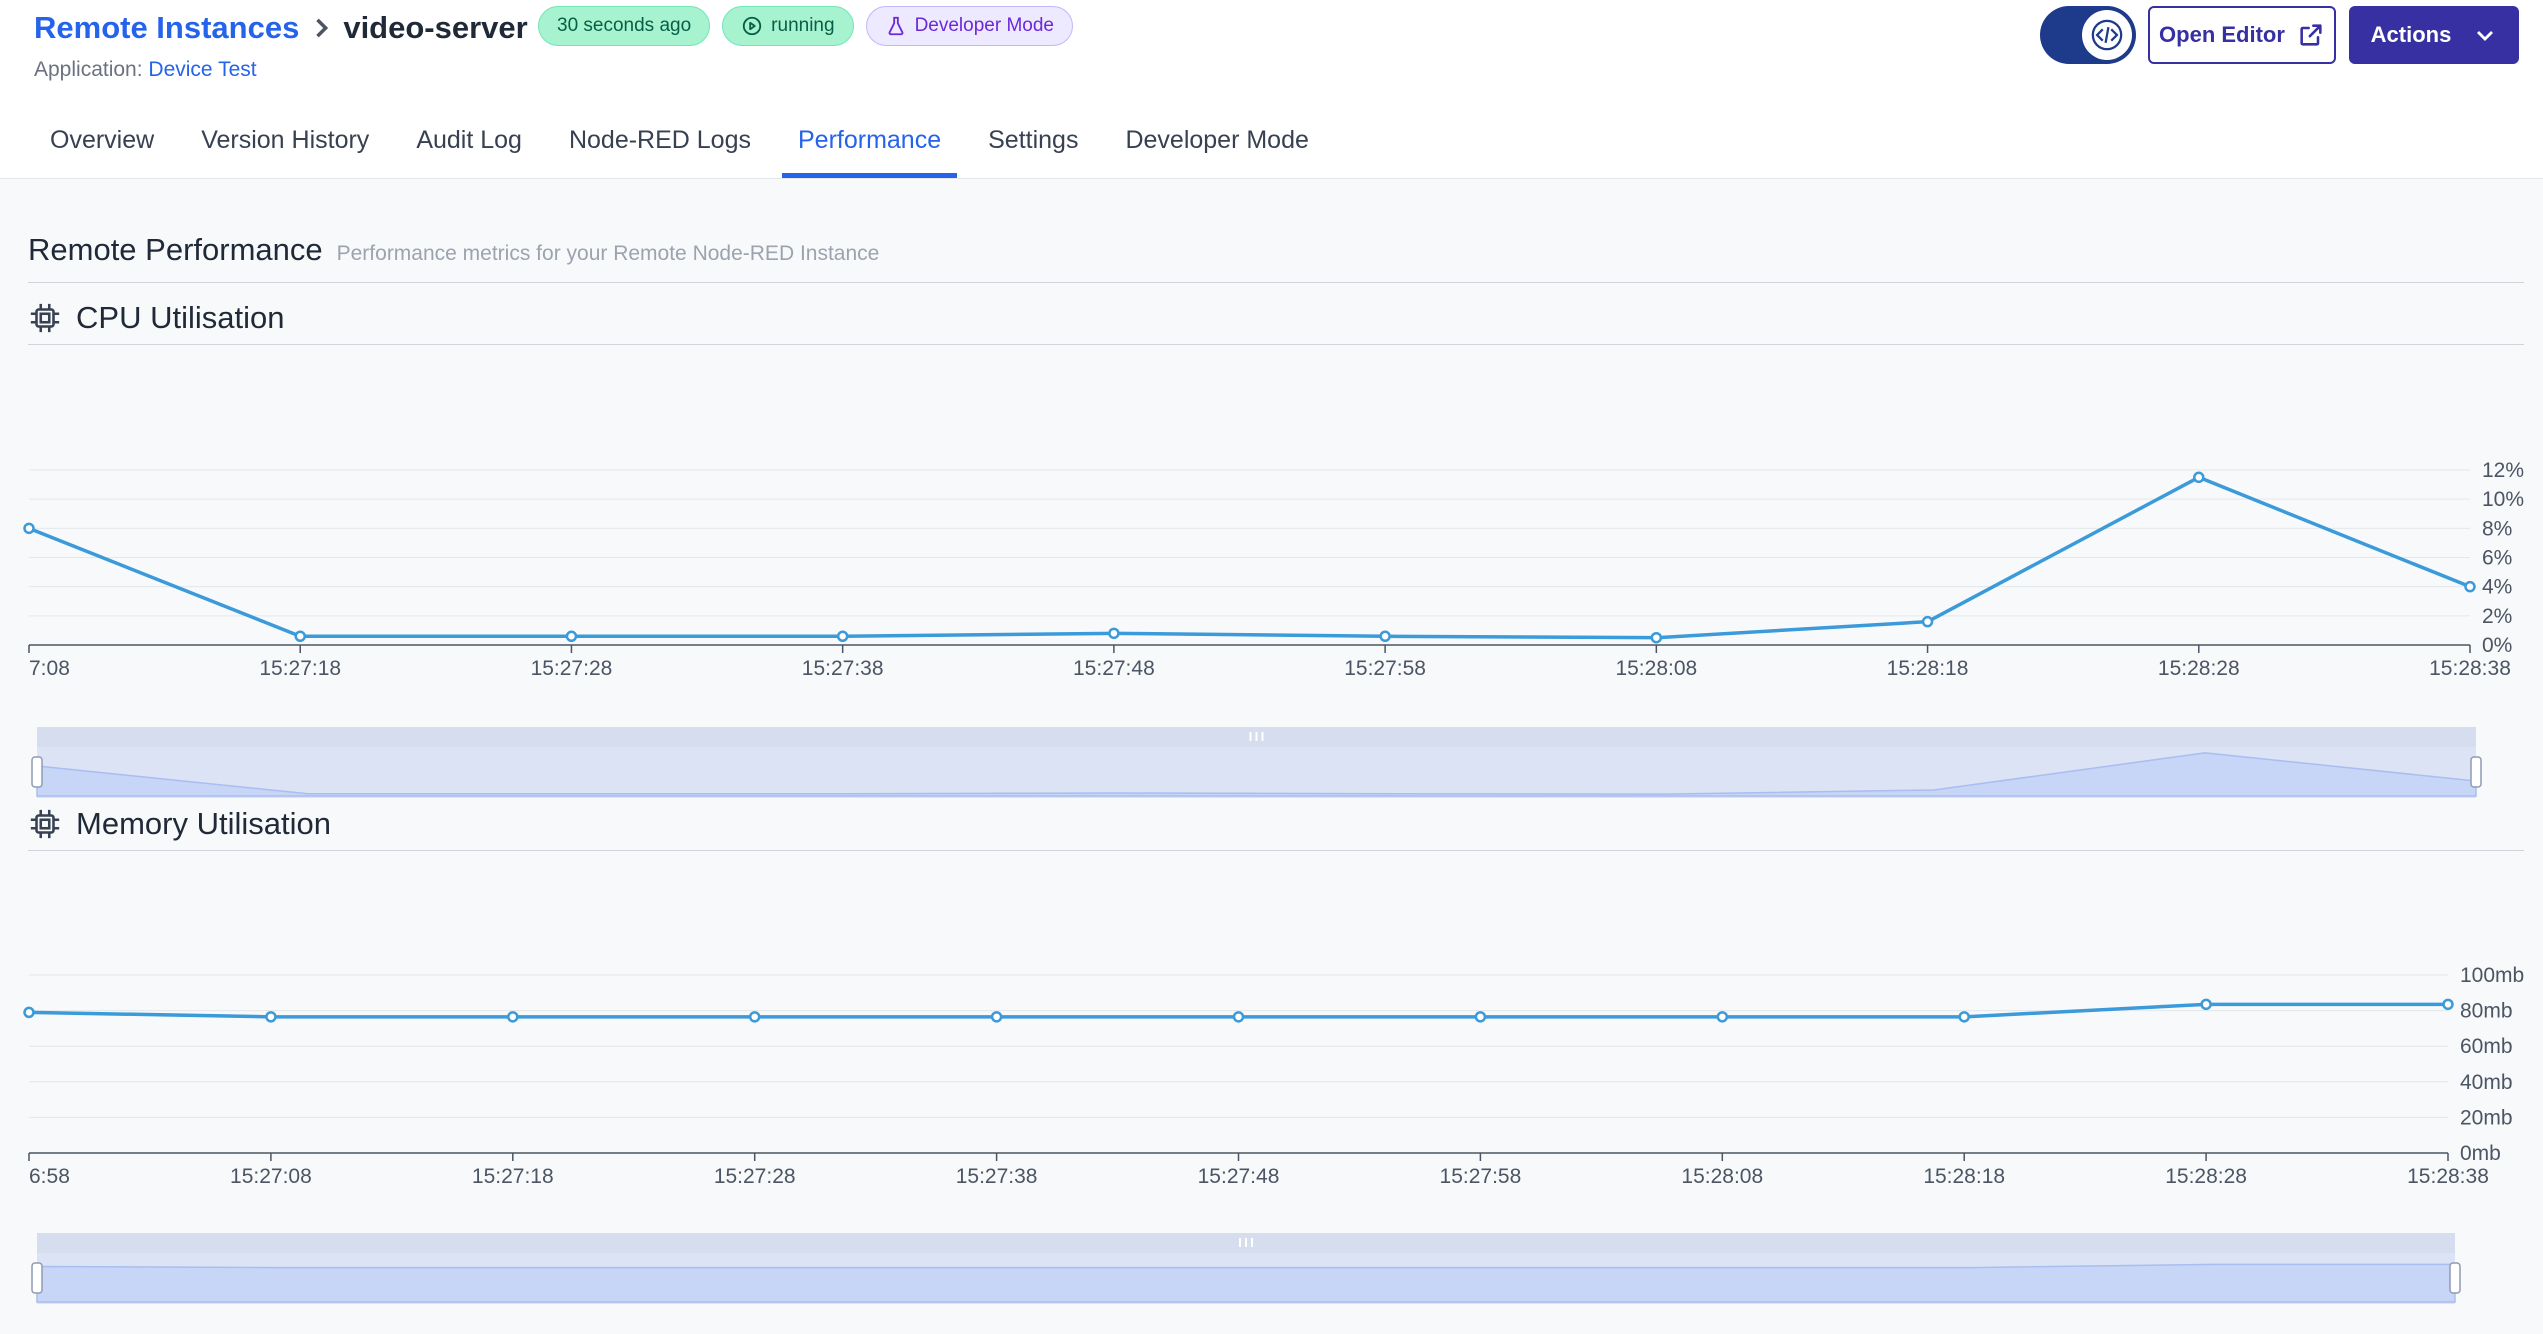 The image size is (2543, 1334). What do you see at coordinates (2492, 975) in the screenshot?
I see `y-tick-label: 100mb` at bounding box center [2492, 975].